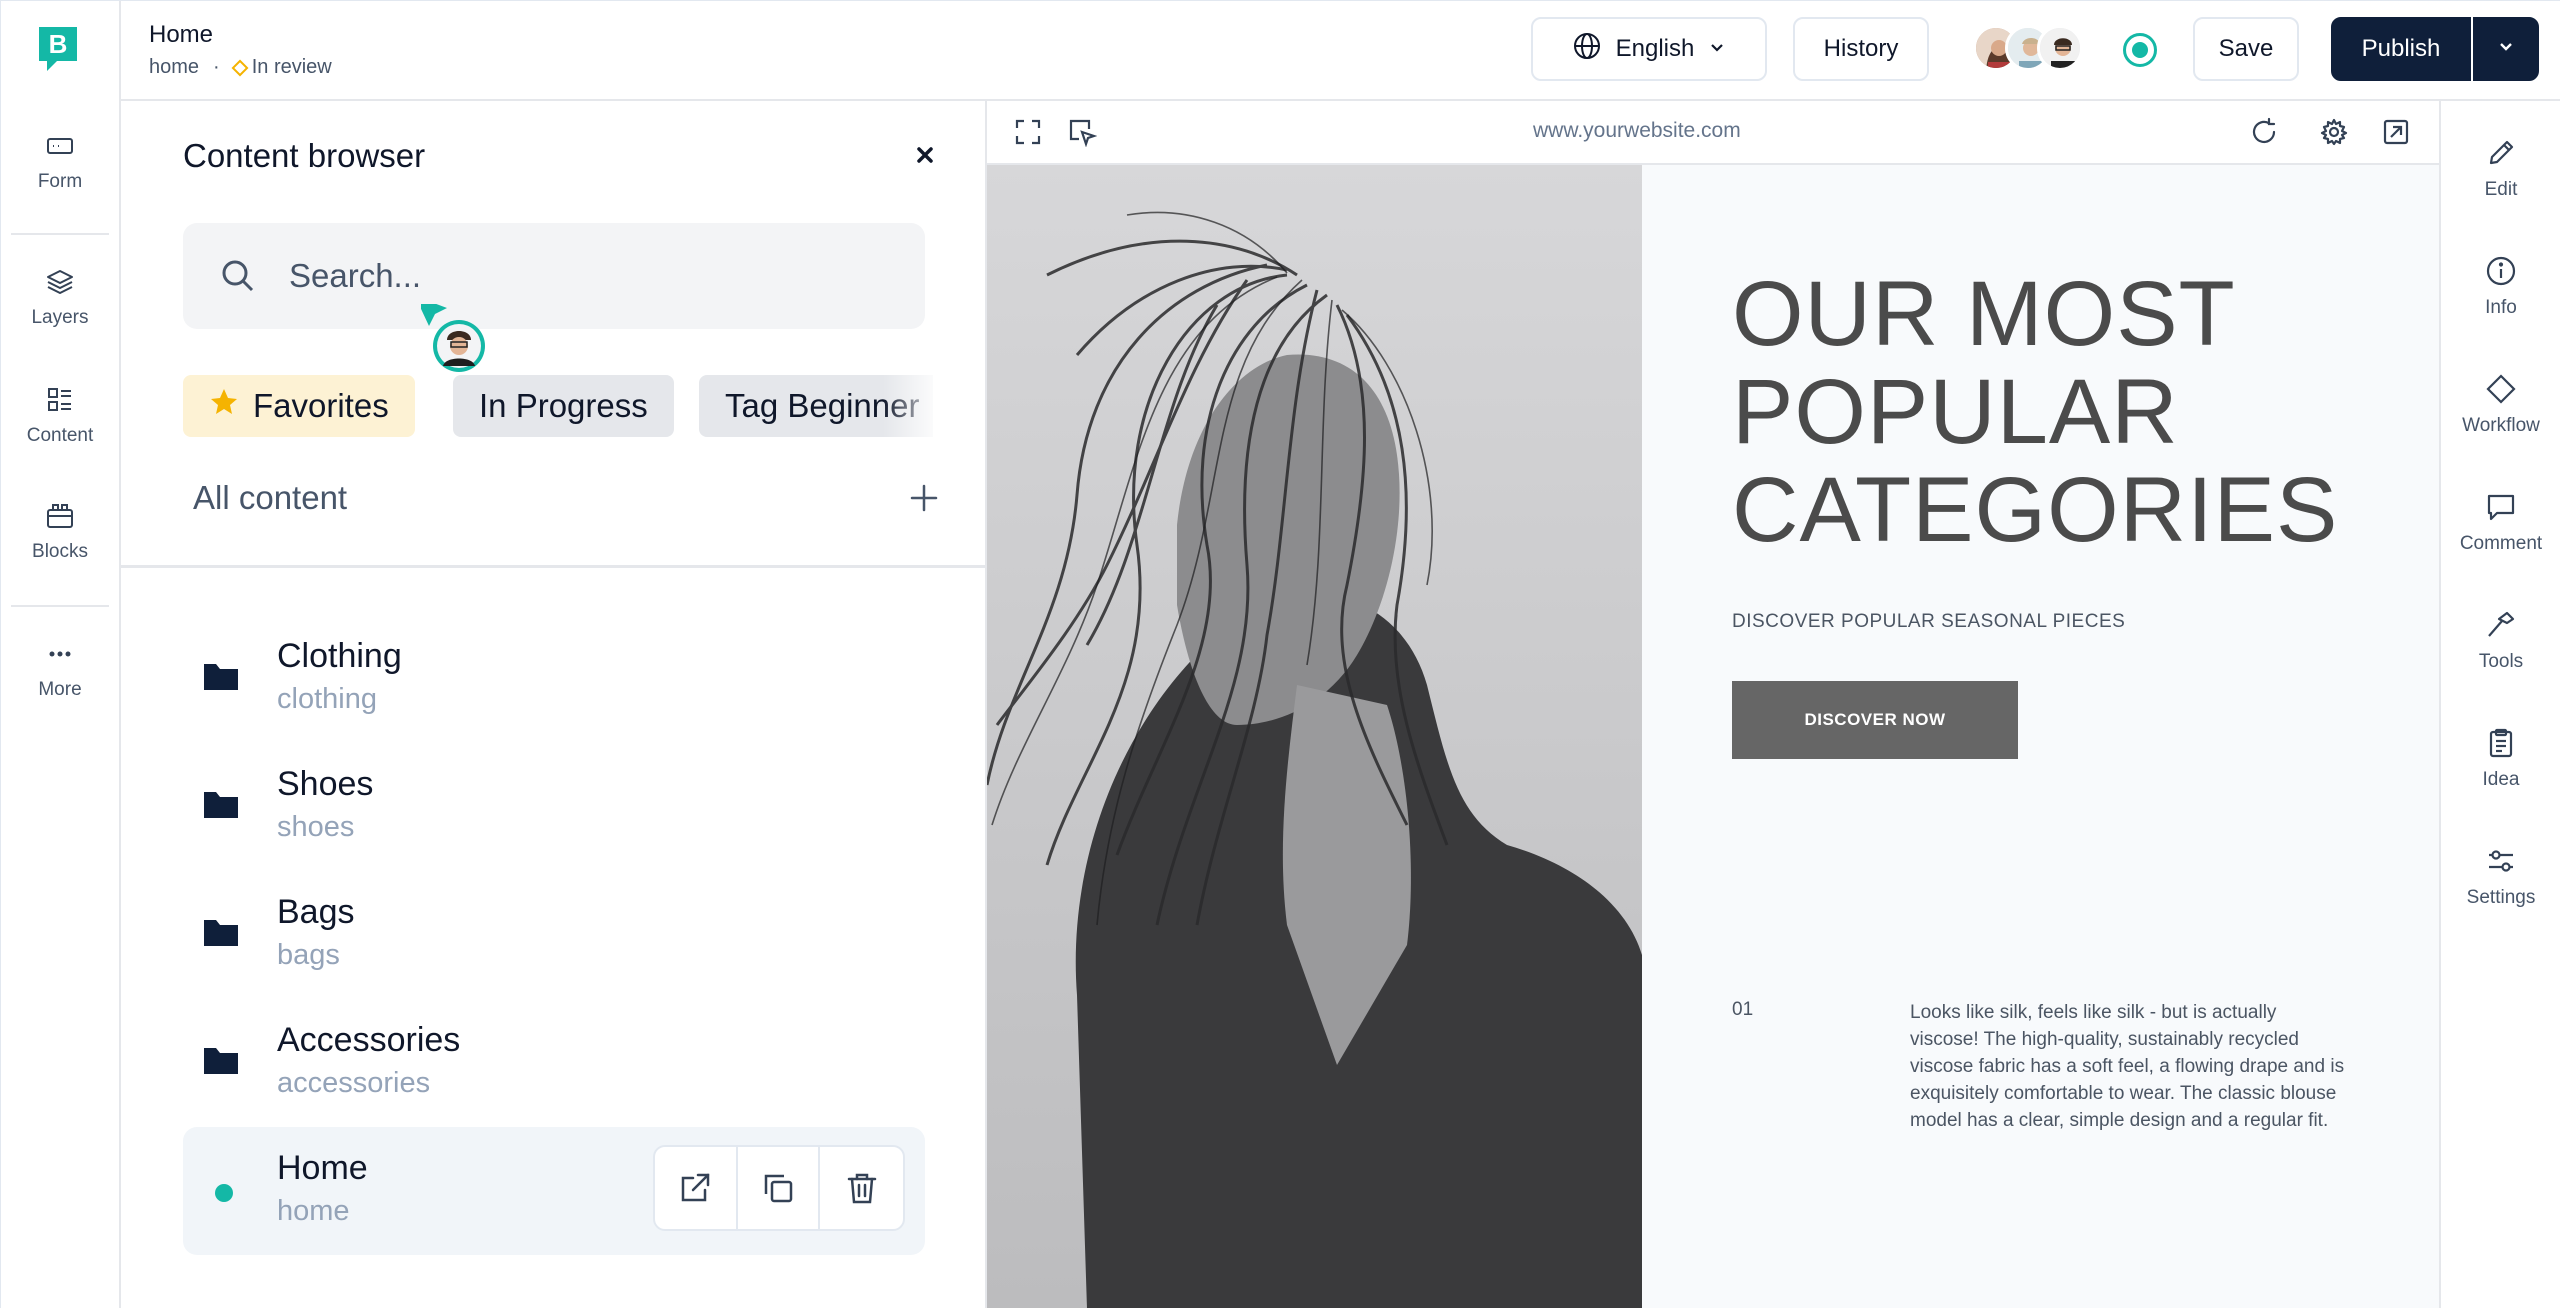 The height and width of the screenshot is (1308, 2560). Describe the element at coordinates (2401, 49) in the screenshot. I see `publish-button: Publish` at that location.